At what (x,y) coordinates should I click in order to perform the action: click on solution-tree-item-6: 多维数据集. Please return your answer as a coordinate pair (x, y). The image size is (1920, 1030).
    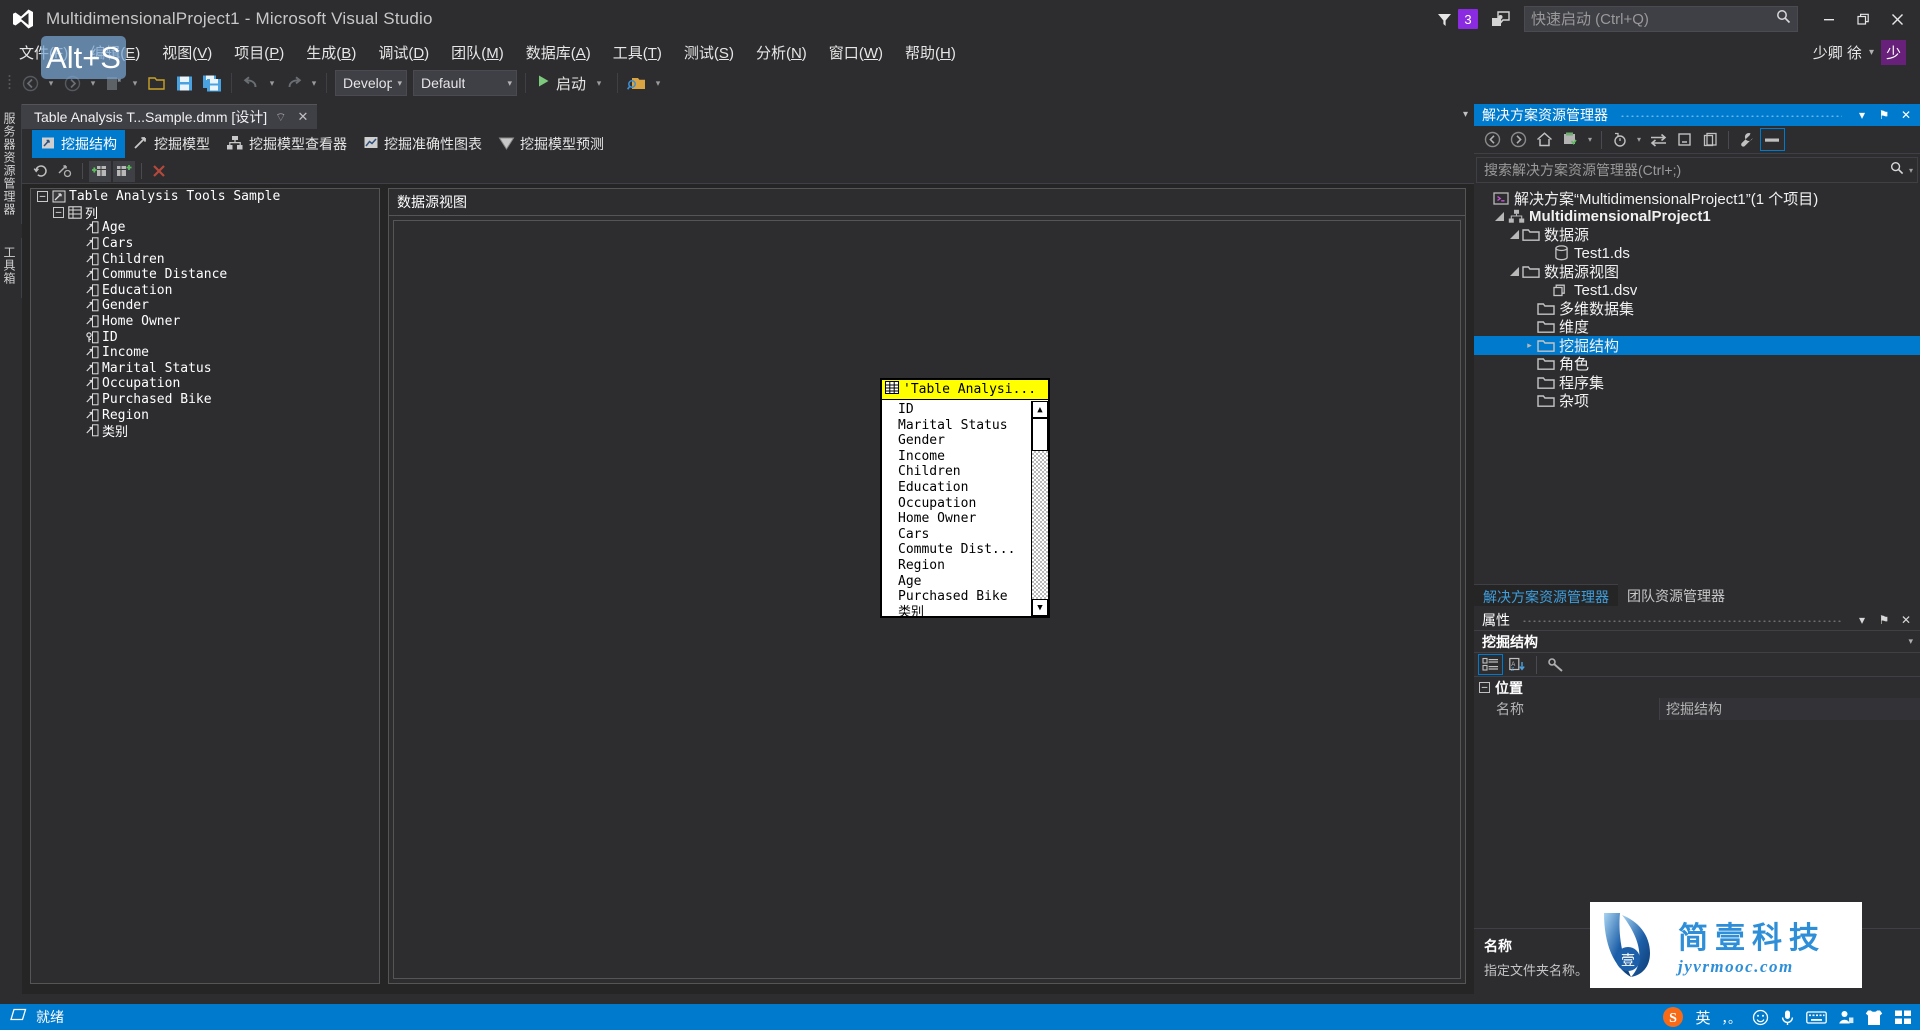
    Looking at the image, I should click on (1697, 308).